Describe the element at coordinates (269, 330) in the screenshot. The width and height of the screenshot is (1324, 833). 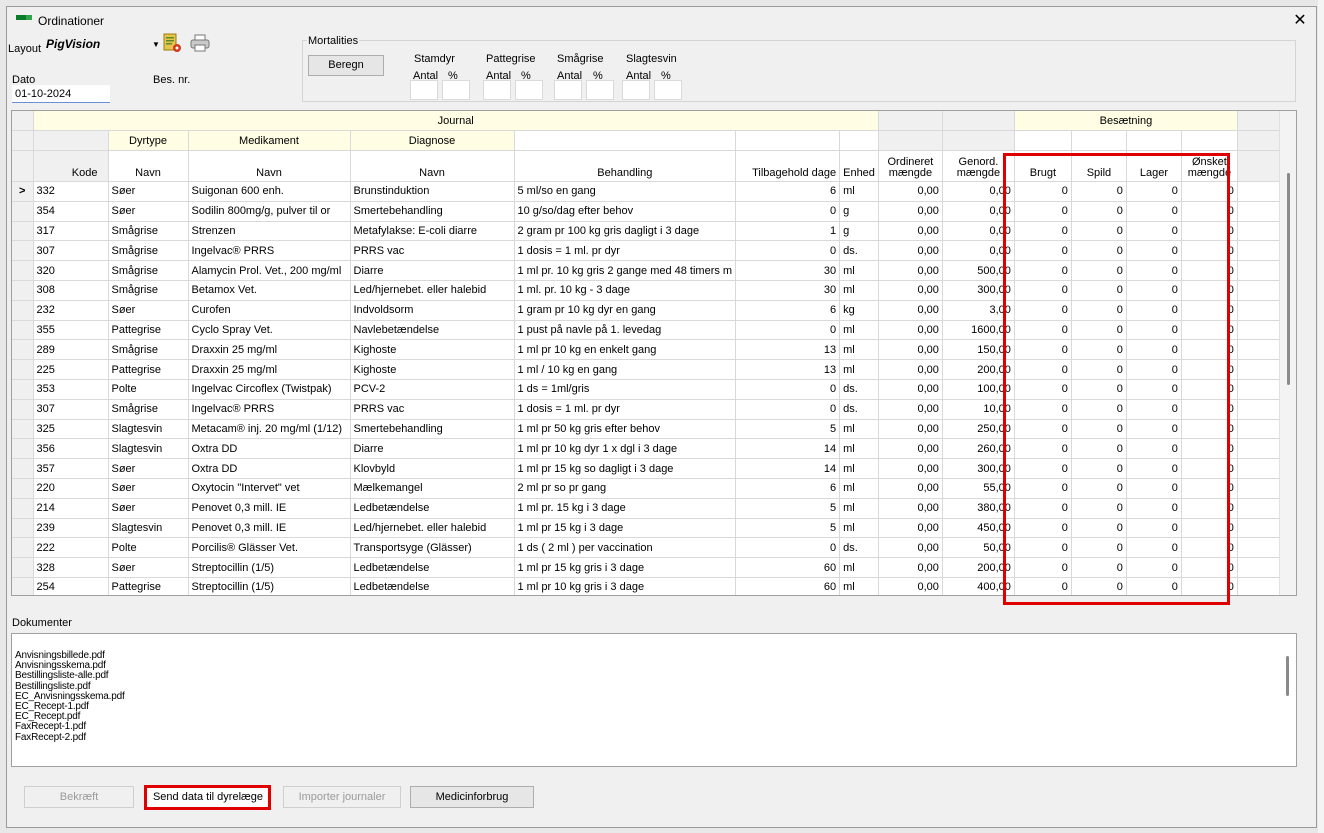
I see `cell-medikament: Cyclo Spray Vet.` at that location.